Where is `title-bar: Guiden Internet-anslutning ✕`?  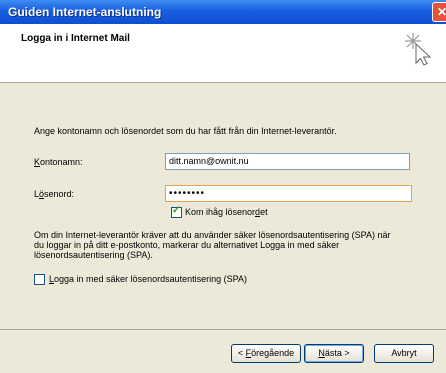 title-bar: Guiden Internet-anslutning ✕ is located at coordinates (223, 12).